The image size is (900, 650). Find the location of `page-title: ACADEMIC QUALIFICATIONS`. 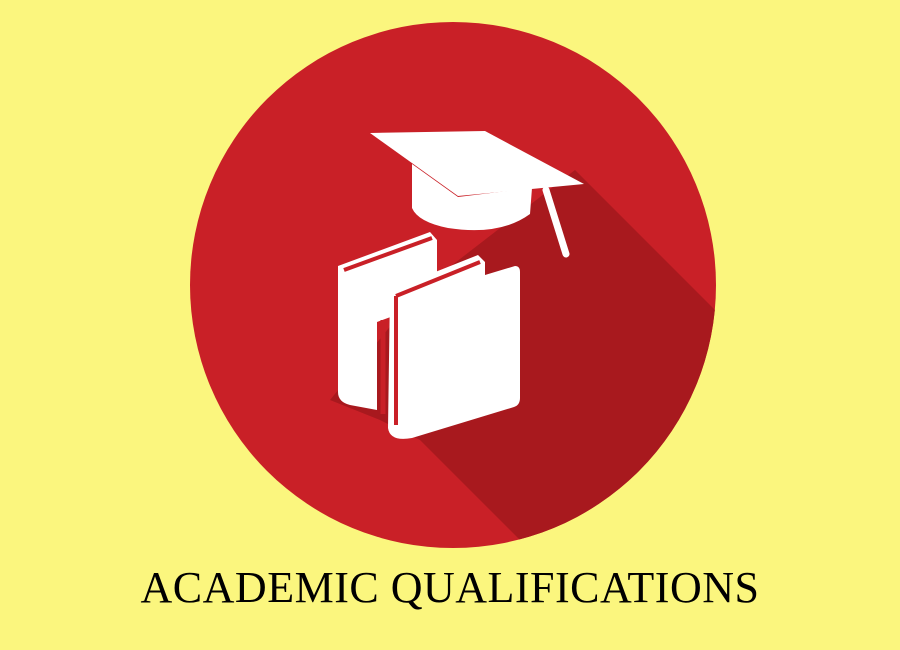

page-title: ACADEMIC QUALIFICATIONS is located at coordinates (450, 587).